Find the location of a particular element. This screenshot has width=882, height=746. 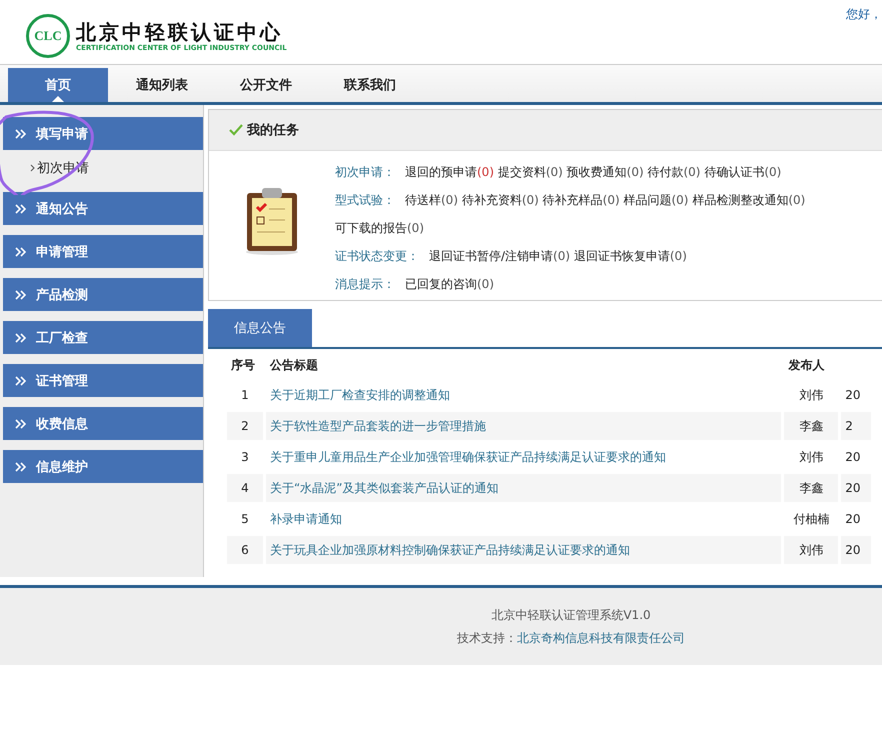

table-cell-text: 3 is located at coordinates (245, 457).